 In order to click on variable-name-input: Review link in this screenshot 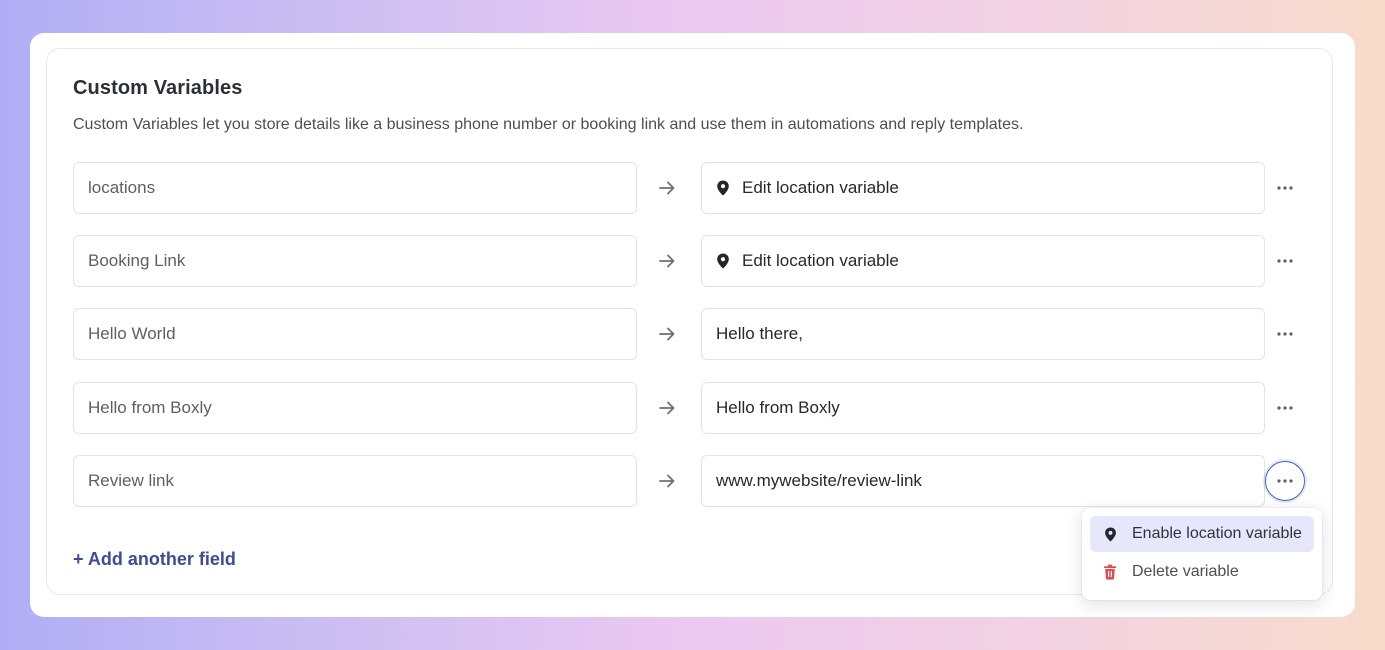, I will do `click(355, 481)`.